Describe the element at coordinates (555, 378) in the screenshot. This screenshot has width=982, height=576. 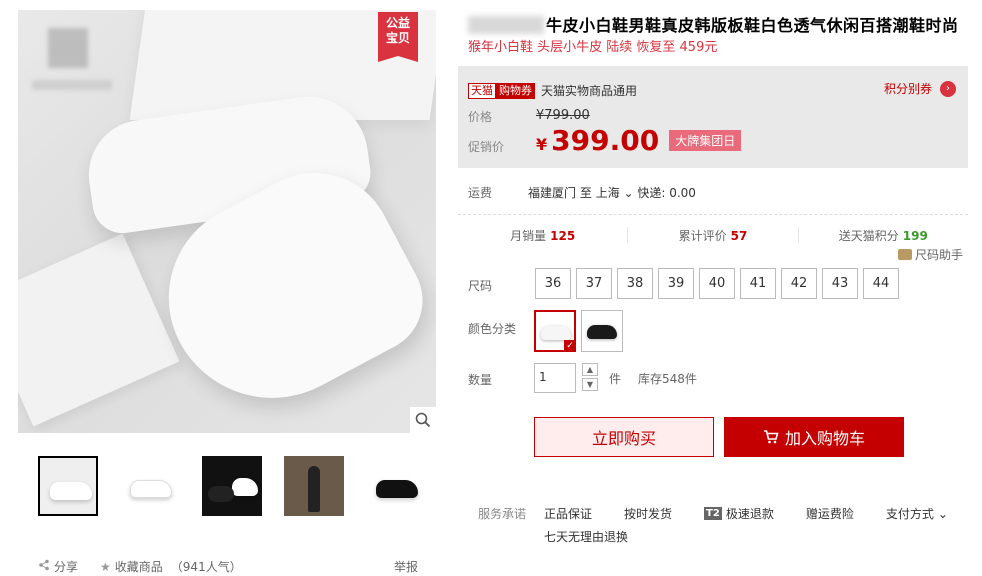
I see `quantity-input: 1` at that location.